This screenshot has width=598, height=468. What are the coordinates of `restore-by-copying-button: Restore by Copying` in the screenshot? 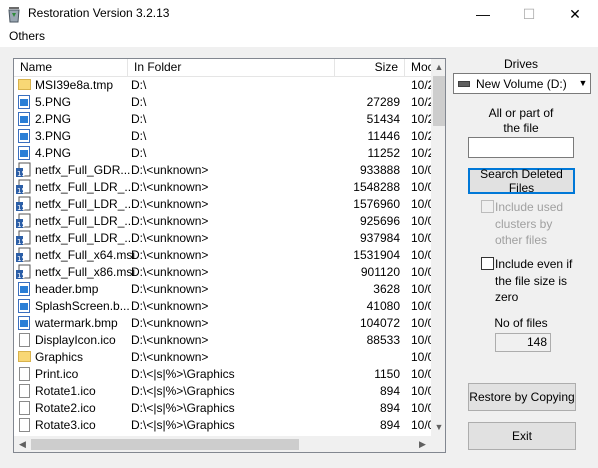 It's located at (522, 397).